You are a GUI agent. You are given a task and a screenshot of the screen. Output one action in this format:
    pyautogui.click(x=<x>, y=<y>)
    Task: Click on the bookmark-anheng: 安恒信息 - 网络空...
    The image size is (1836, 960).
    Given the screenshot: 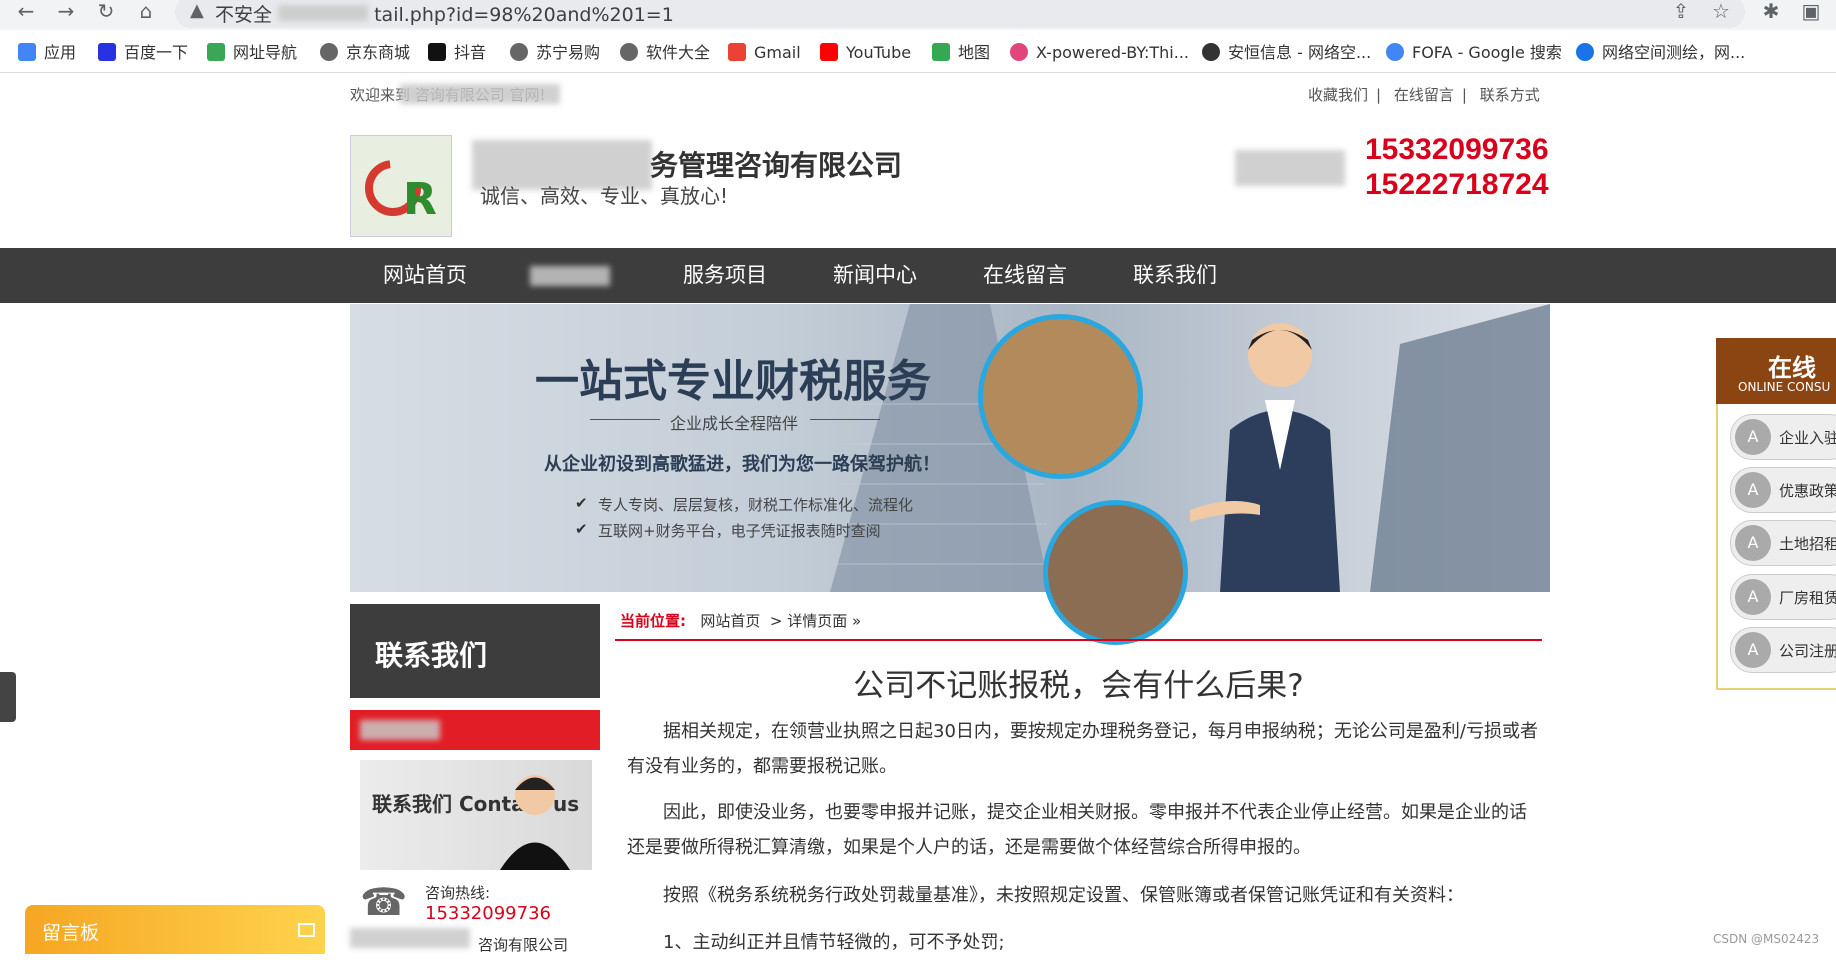 What is the action you would take?
    pyautogui.click(x=1286, y=53)
    